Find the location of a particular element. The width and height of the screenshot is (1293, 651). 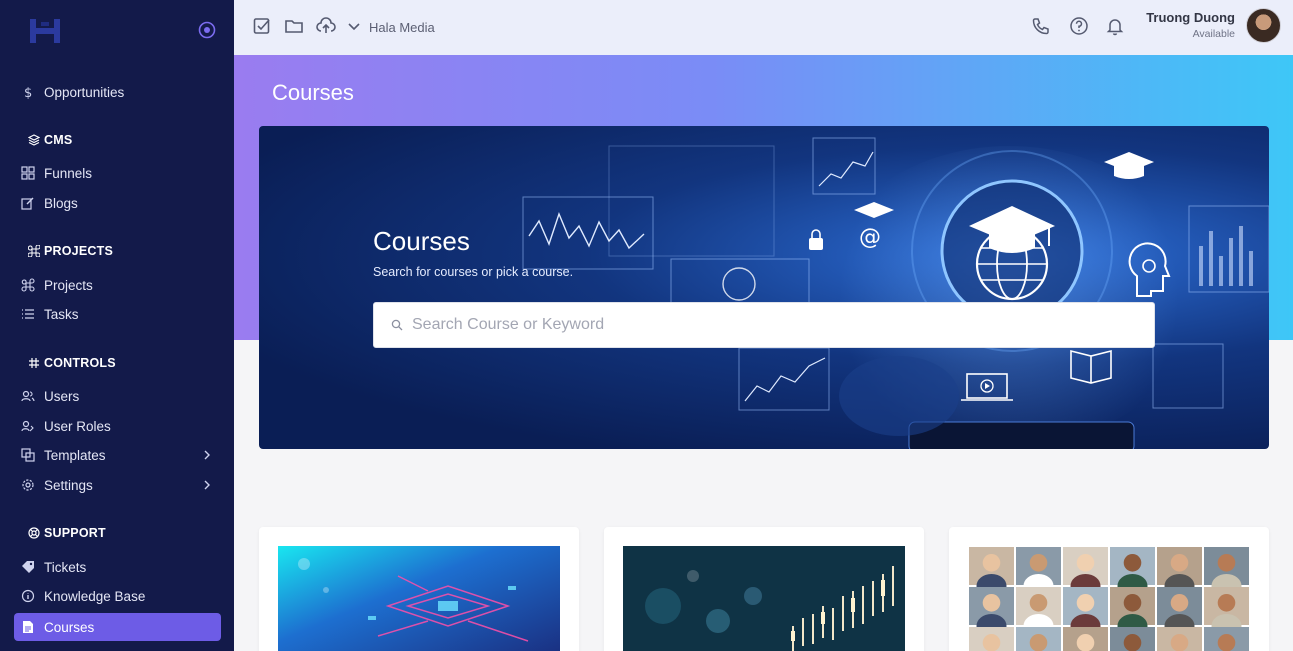

sidebar-item-label: Users is located at coordinates (62, 396).